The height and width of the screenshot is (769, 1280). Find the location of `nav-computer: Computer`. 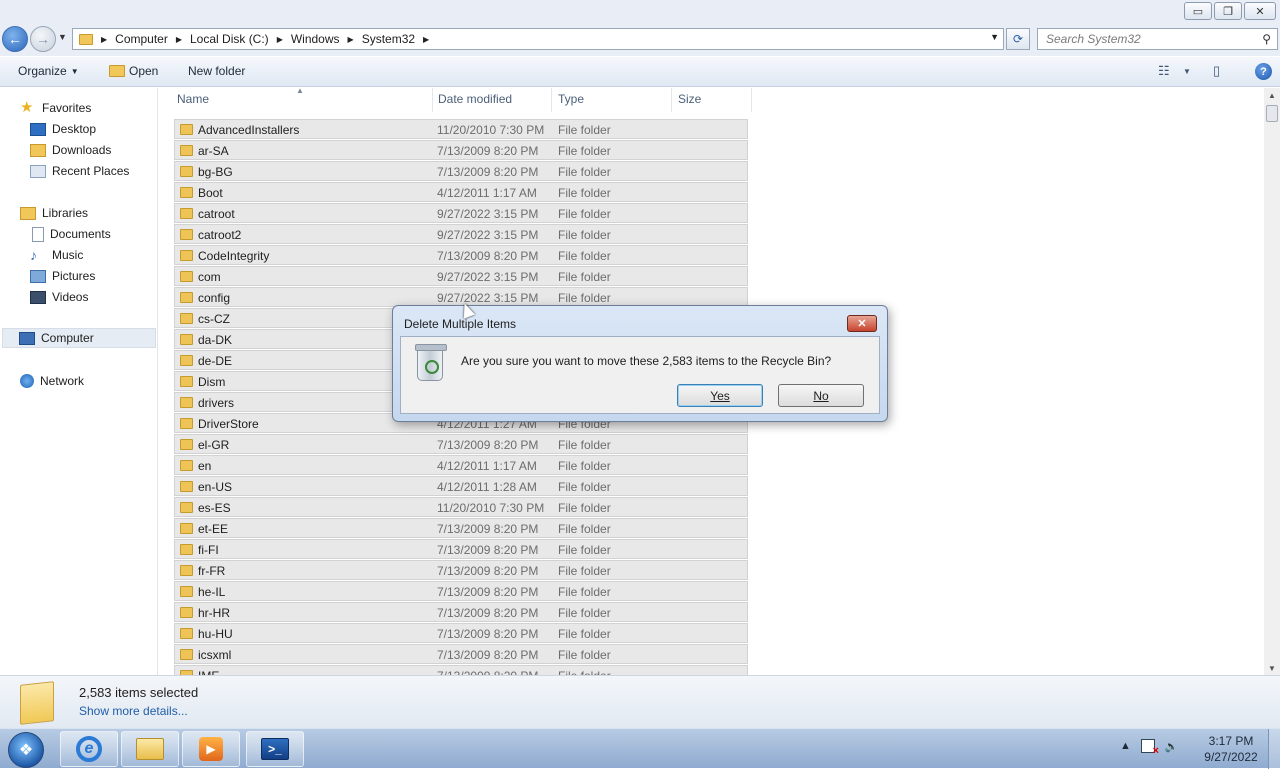

nav-computer: Computer is located at coordinates (79, 338).